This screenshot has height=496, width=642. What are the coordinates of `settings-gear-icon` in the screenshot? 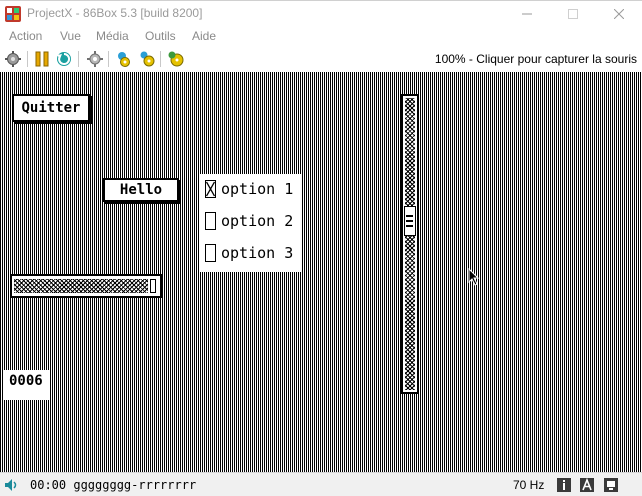 It's located at (95, 59).